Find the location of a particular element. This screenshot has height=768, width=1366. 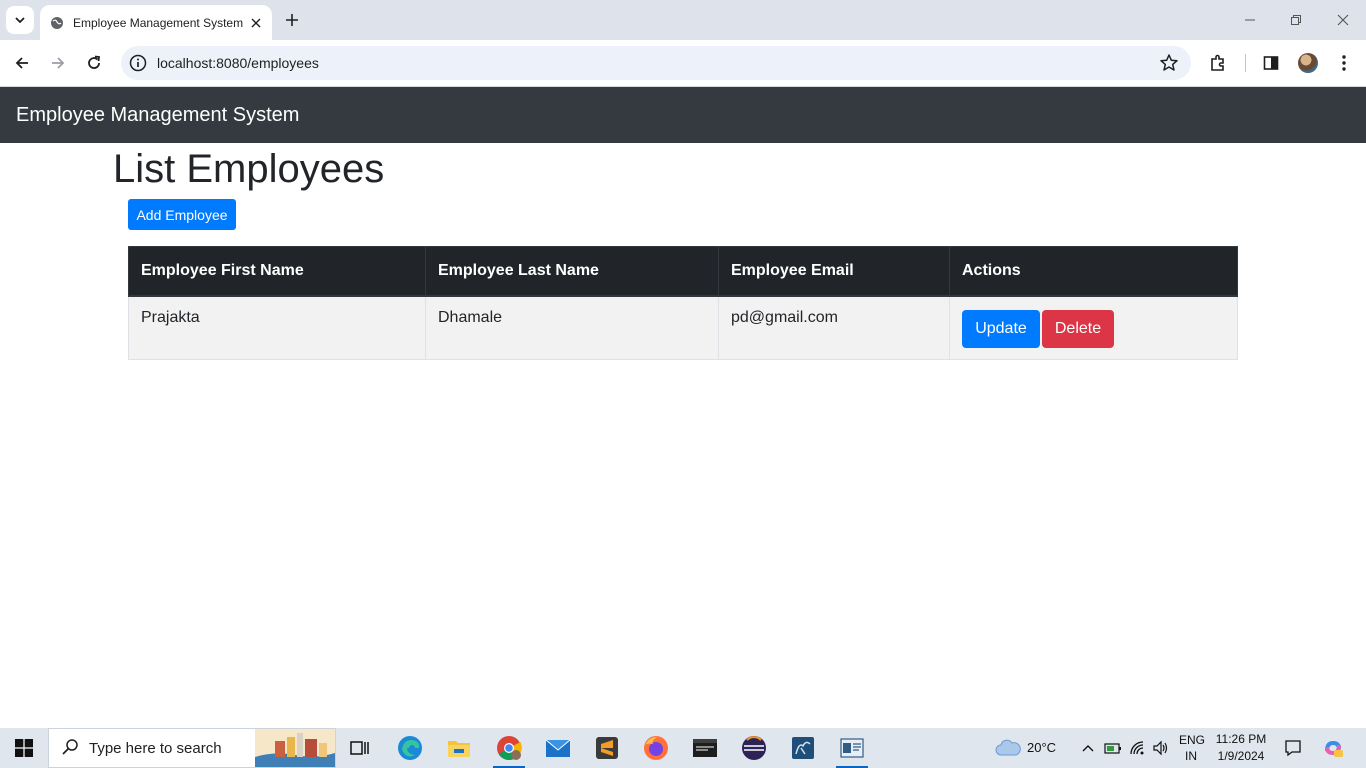

forward-button is located at coordinates (58, 63).